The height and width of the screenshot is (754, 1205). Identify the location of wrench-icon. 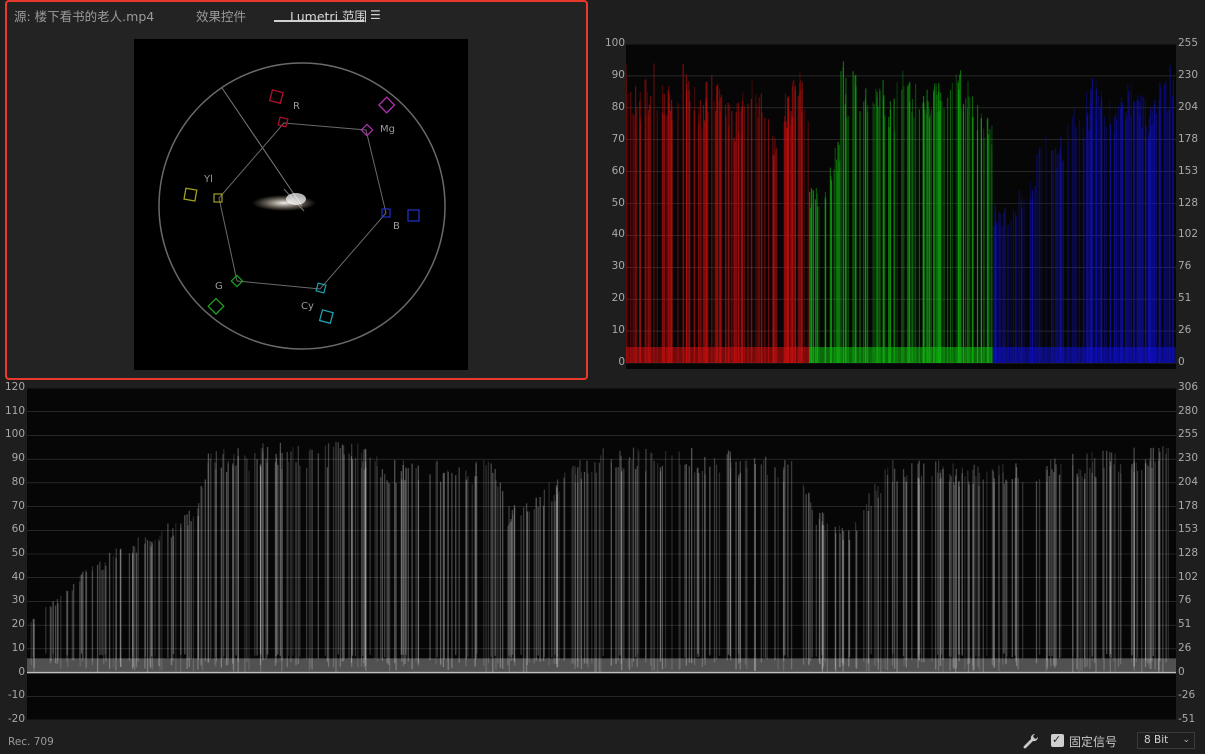
(1032, 741).